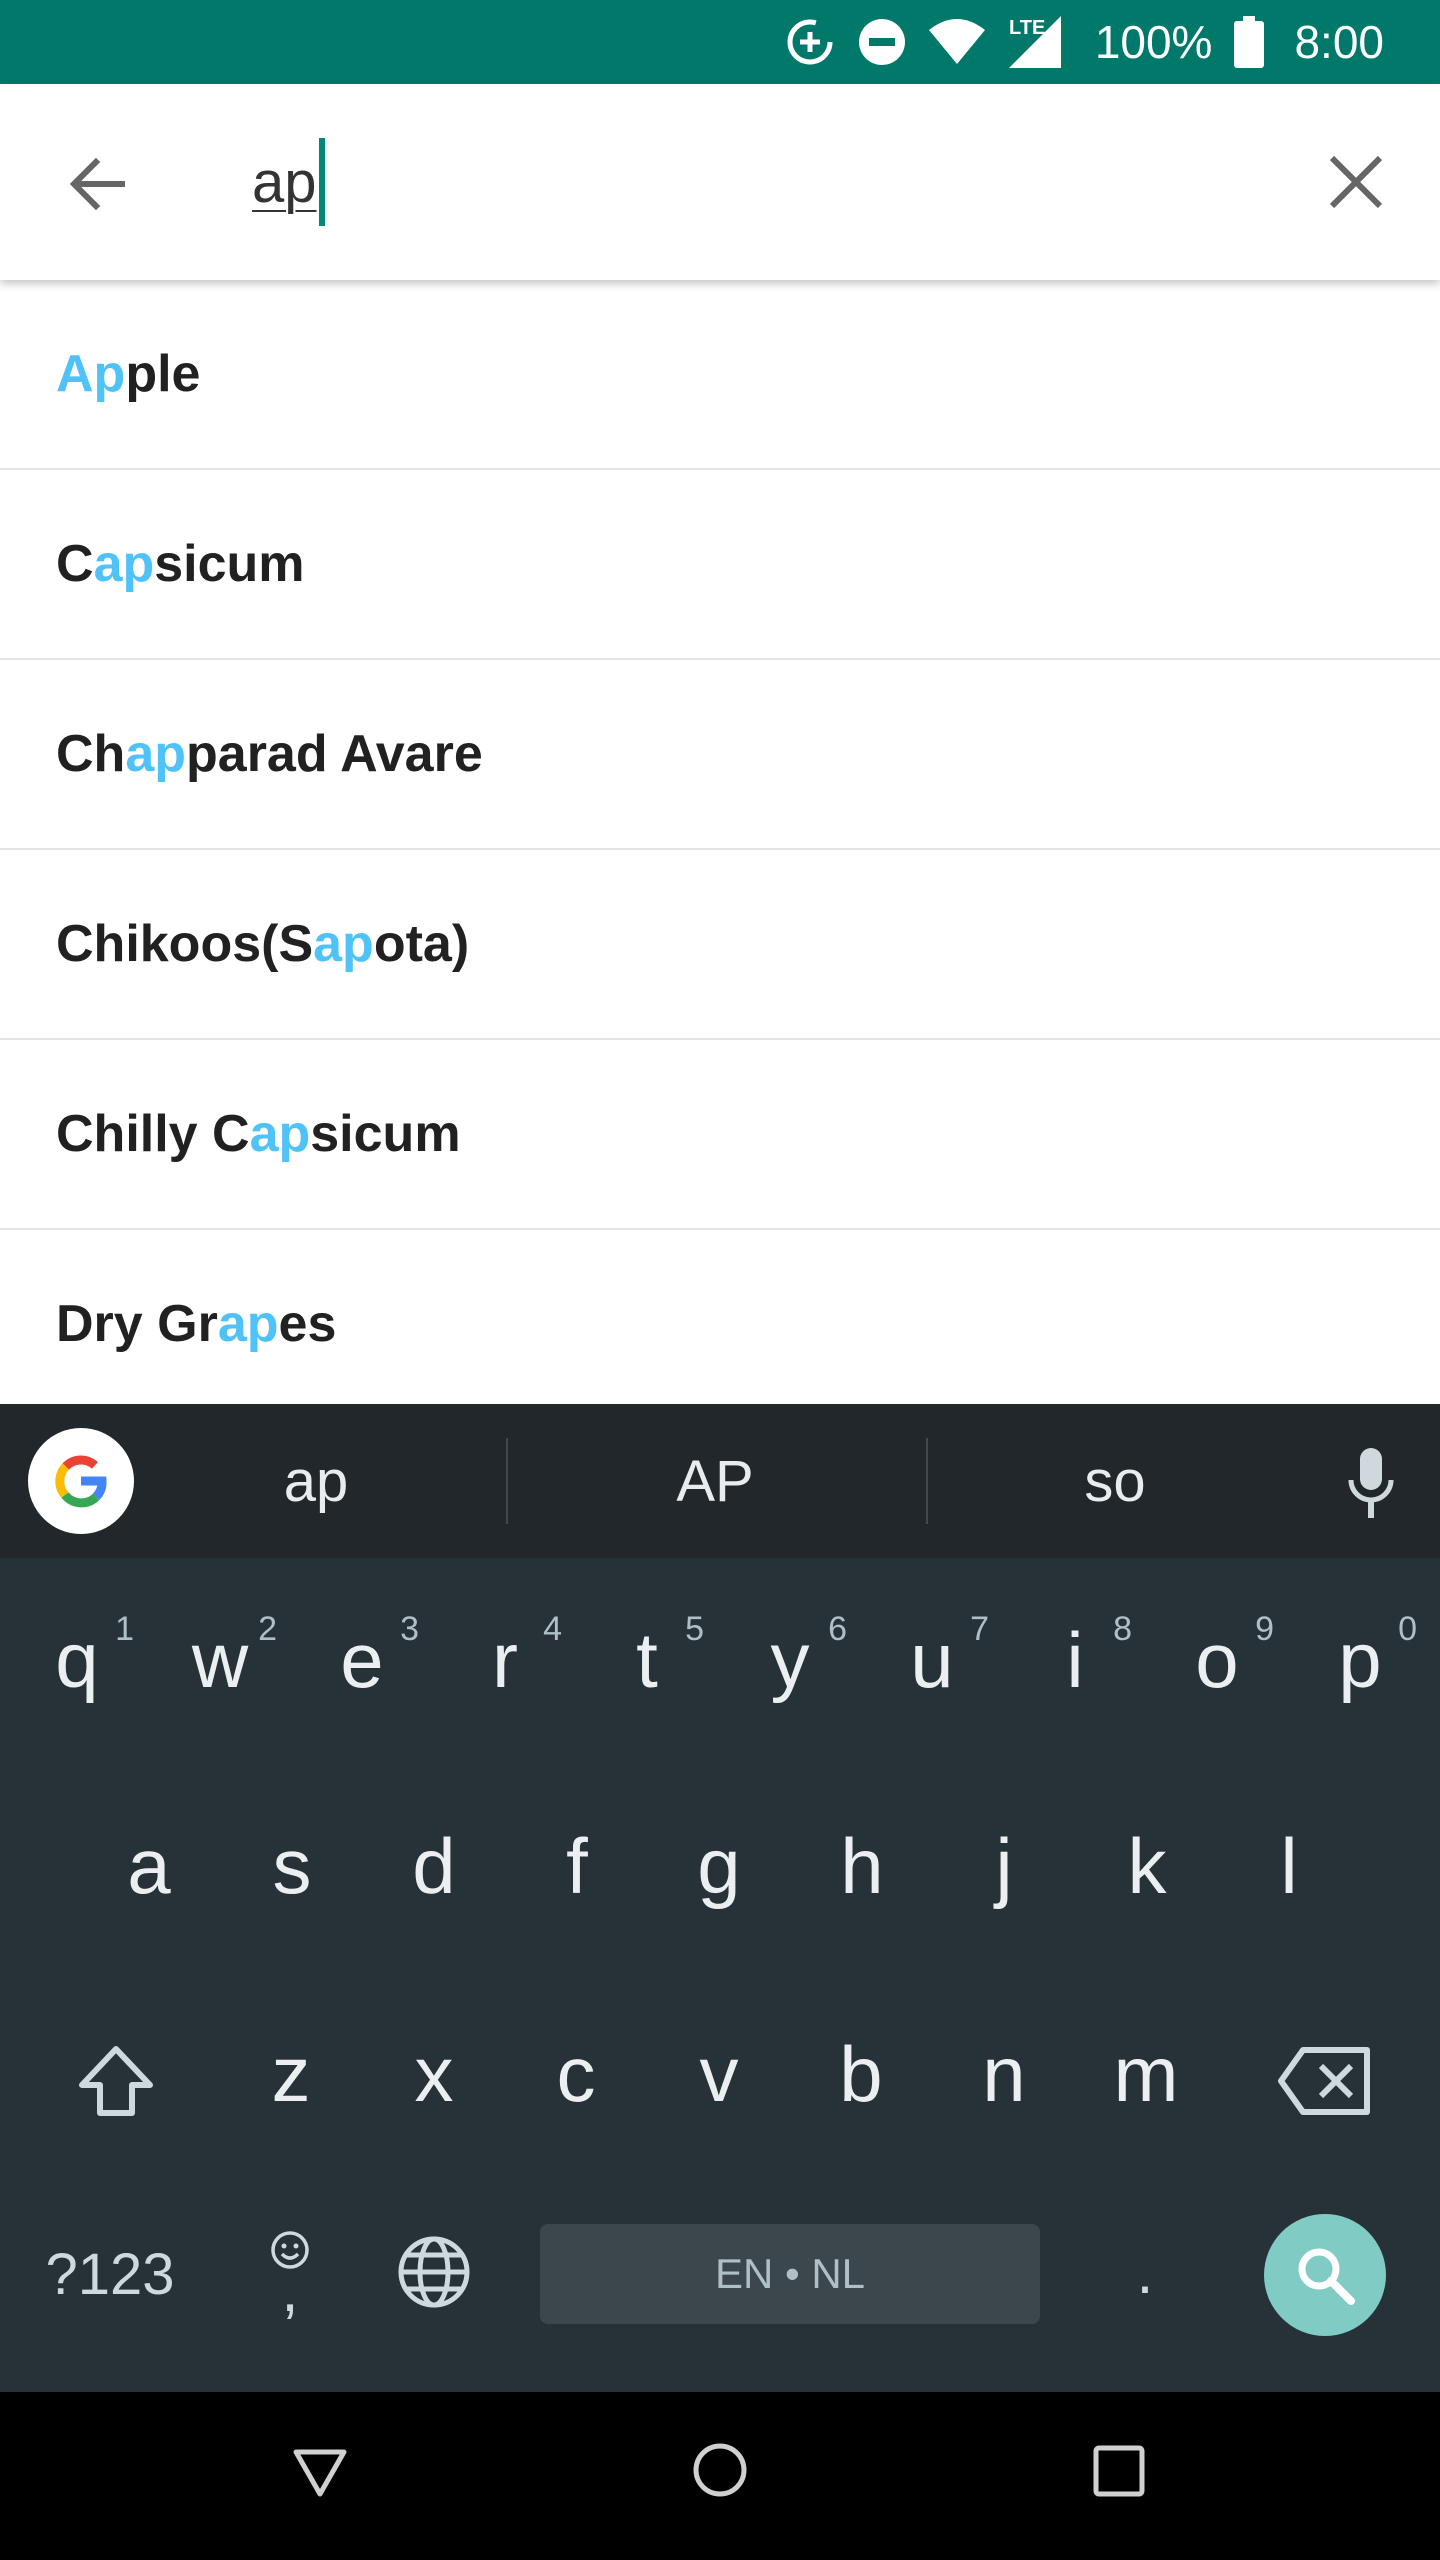 This screenshot has width=1440, height=2560. What do you see at coordinates (110, 2274) in the screenshot?
I see `symbols-key: ?123` at bounding box center [110, 2274].